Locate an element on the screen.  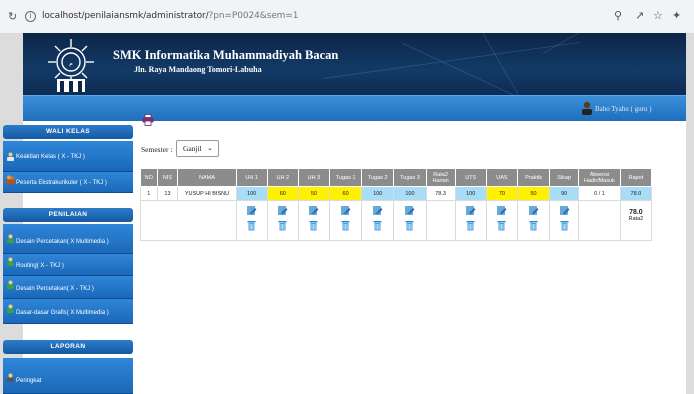
col-header: Tugas 2 is located at coordinates (378, 177).